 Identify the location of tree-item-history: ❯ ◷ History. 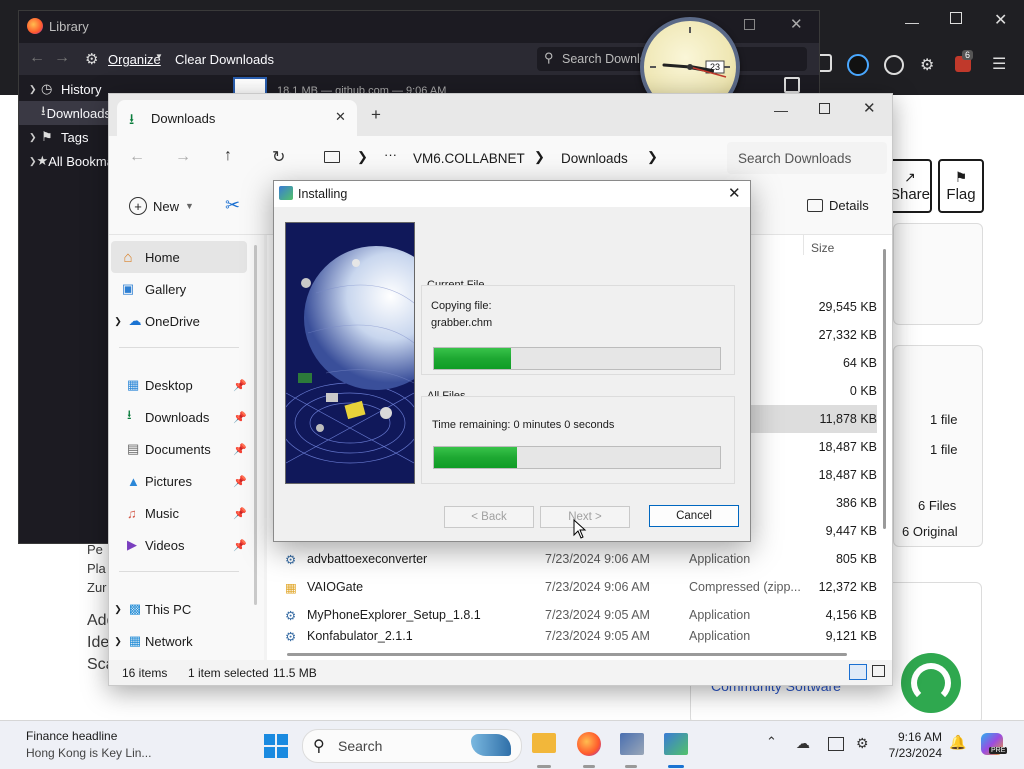
(65, 89).